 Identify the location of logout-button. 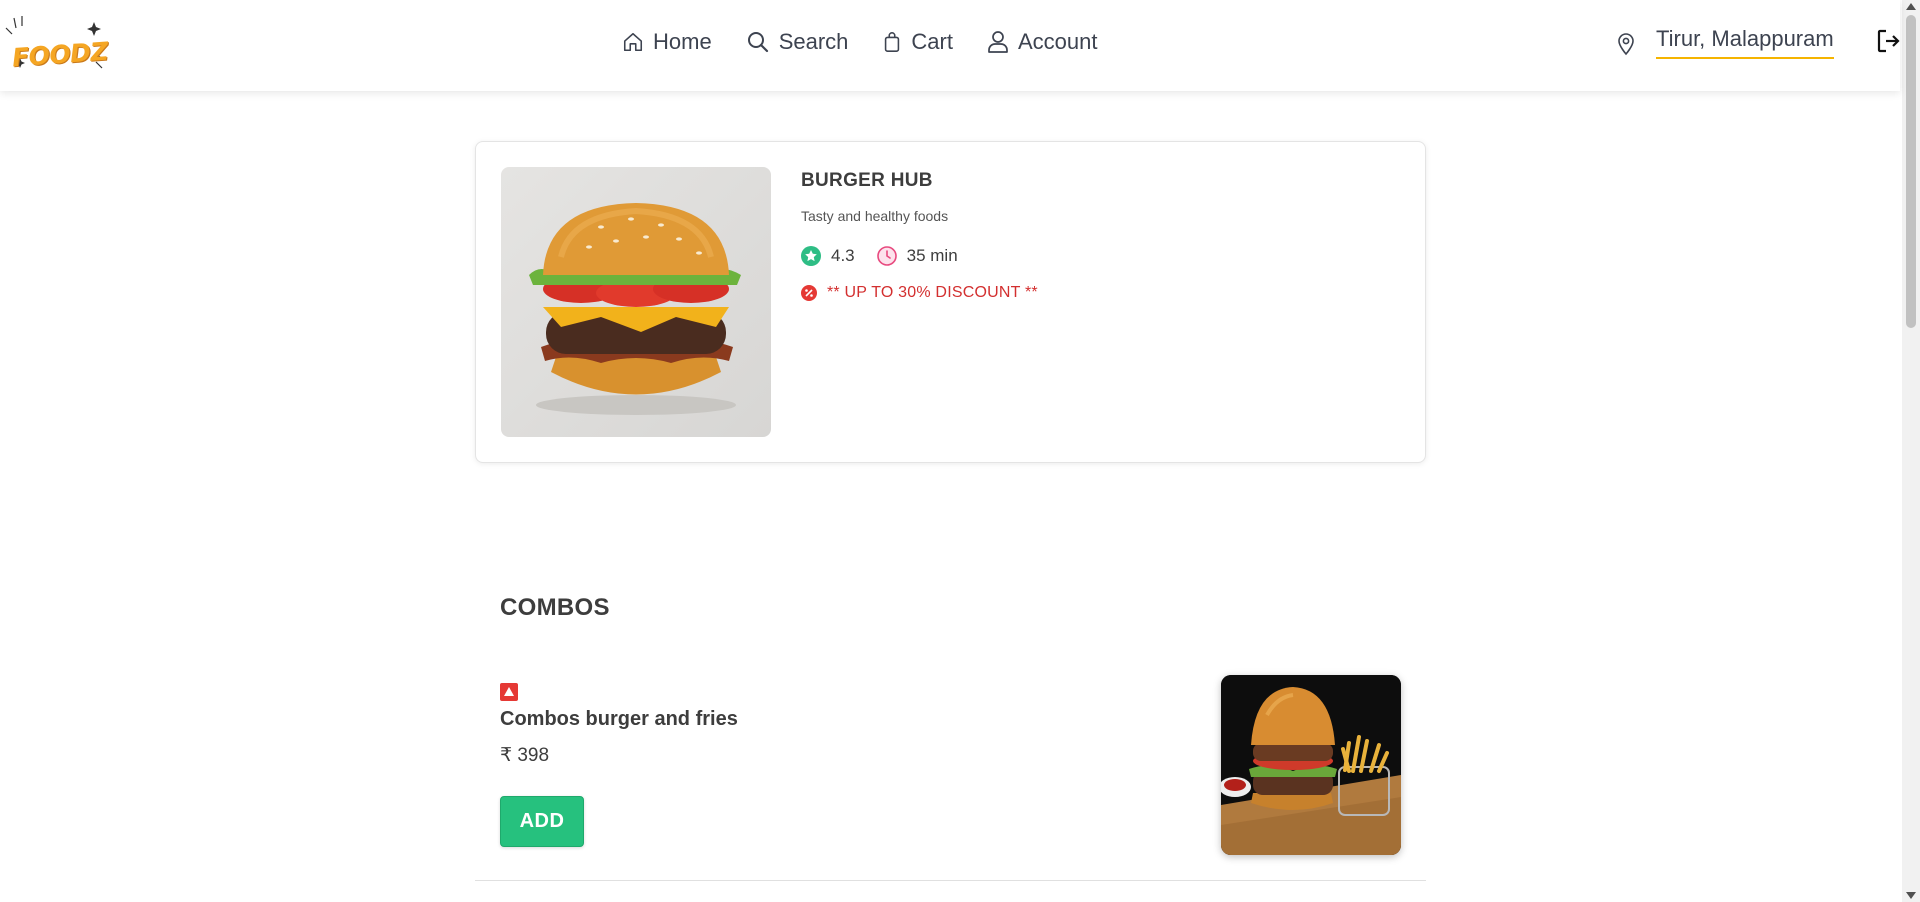
(1889, 43).